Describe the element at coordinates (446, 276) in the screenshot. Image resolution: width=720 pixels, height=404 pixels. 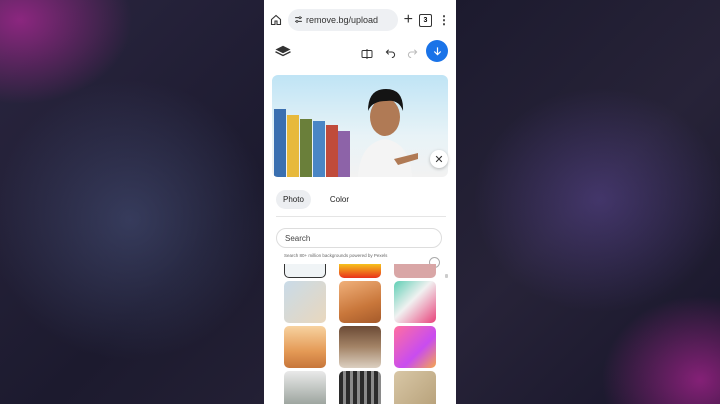
I see `scrollbar` at that location.